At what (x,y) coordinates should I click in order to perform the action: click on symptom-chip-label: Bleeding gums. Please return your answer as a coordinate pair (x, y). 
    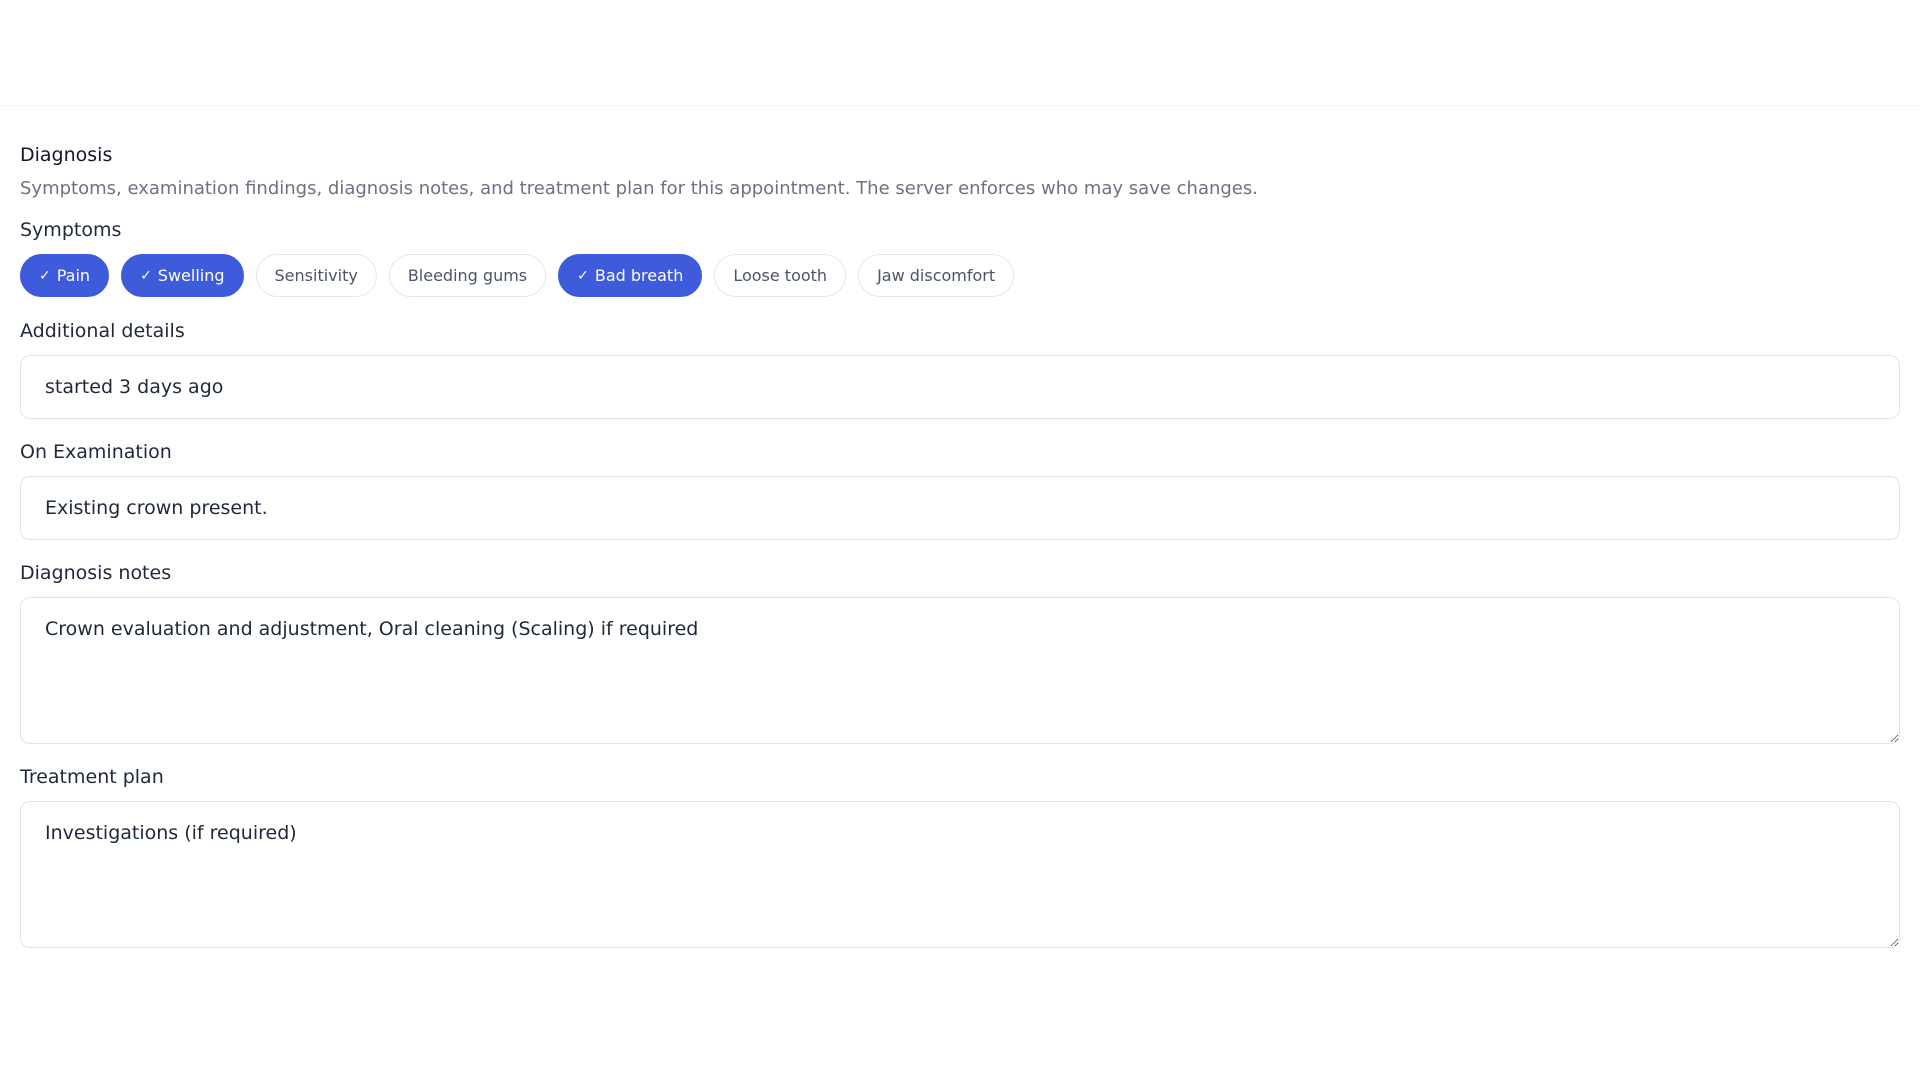
    Looking at the image, I should click on (467, 275).